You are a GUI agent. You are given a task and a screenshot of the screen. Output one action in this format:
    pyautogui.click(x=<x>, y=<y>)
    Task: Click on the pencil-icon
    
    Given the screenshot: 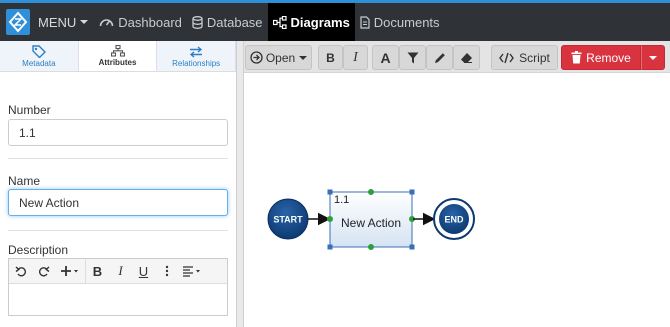 What is the action you would take?
    pyautogui.click(x=439, y=57)
    